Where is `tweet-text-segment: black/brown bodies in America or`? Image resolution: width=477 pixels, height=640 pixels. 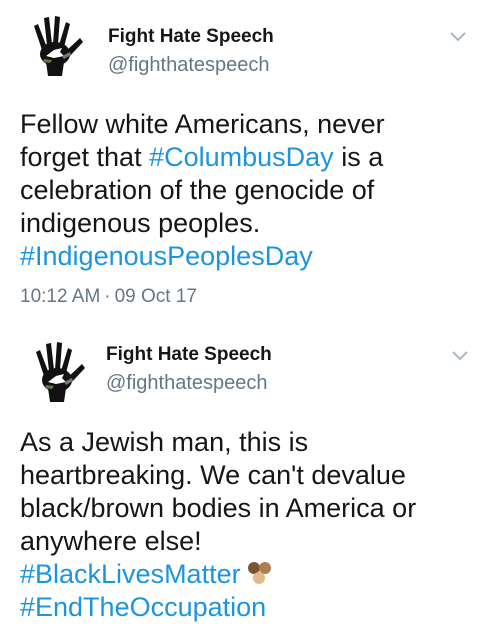 tweet-text-segment: black/brown bodies in America or is located at coordinates (218, 508).